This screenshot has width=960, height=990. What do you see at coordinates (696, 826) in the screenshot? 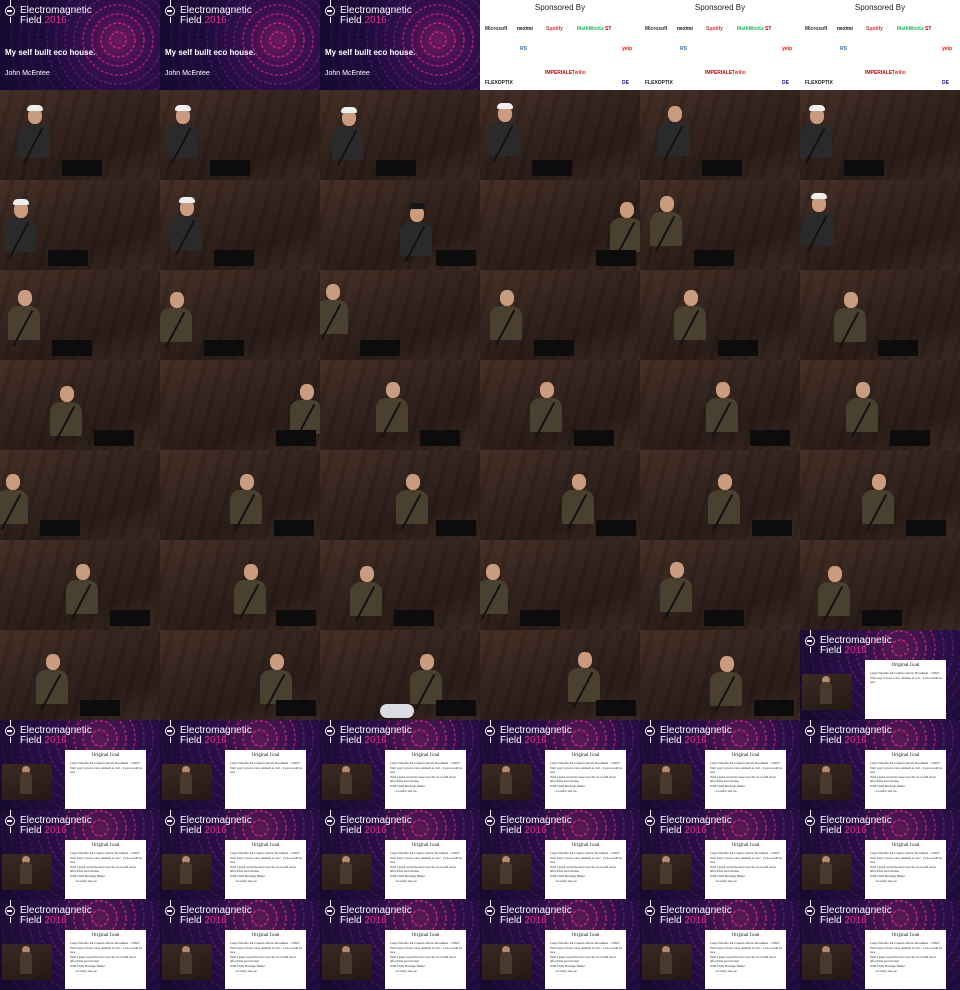
I see `event-name: Electromagnetic Field 2016` at bounding box center [696, 826].